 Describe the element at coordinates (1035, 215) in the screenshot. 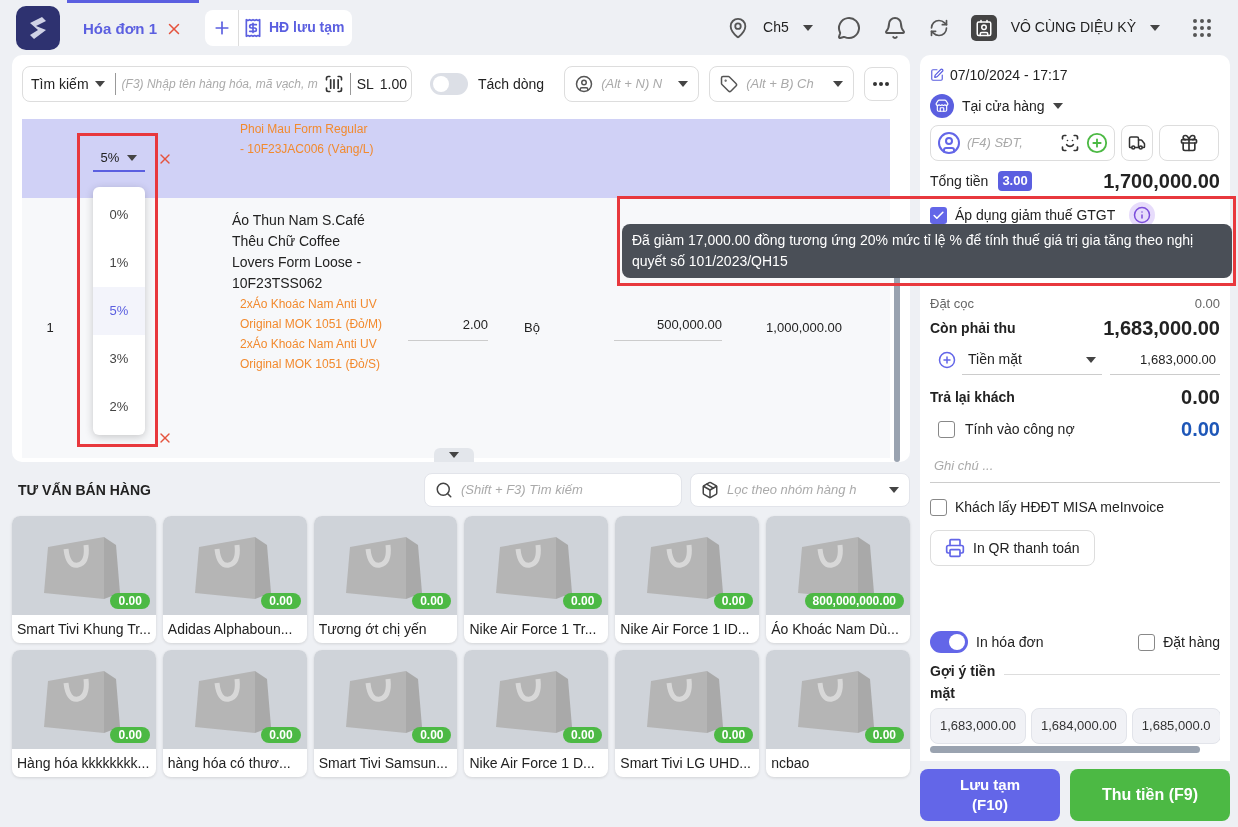

I see `vat-discount-label: Áp dụng giảm thuế GTGT` at that location.